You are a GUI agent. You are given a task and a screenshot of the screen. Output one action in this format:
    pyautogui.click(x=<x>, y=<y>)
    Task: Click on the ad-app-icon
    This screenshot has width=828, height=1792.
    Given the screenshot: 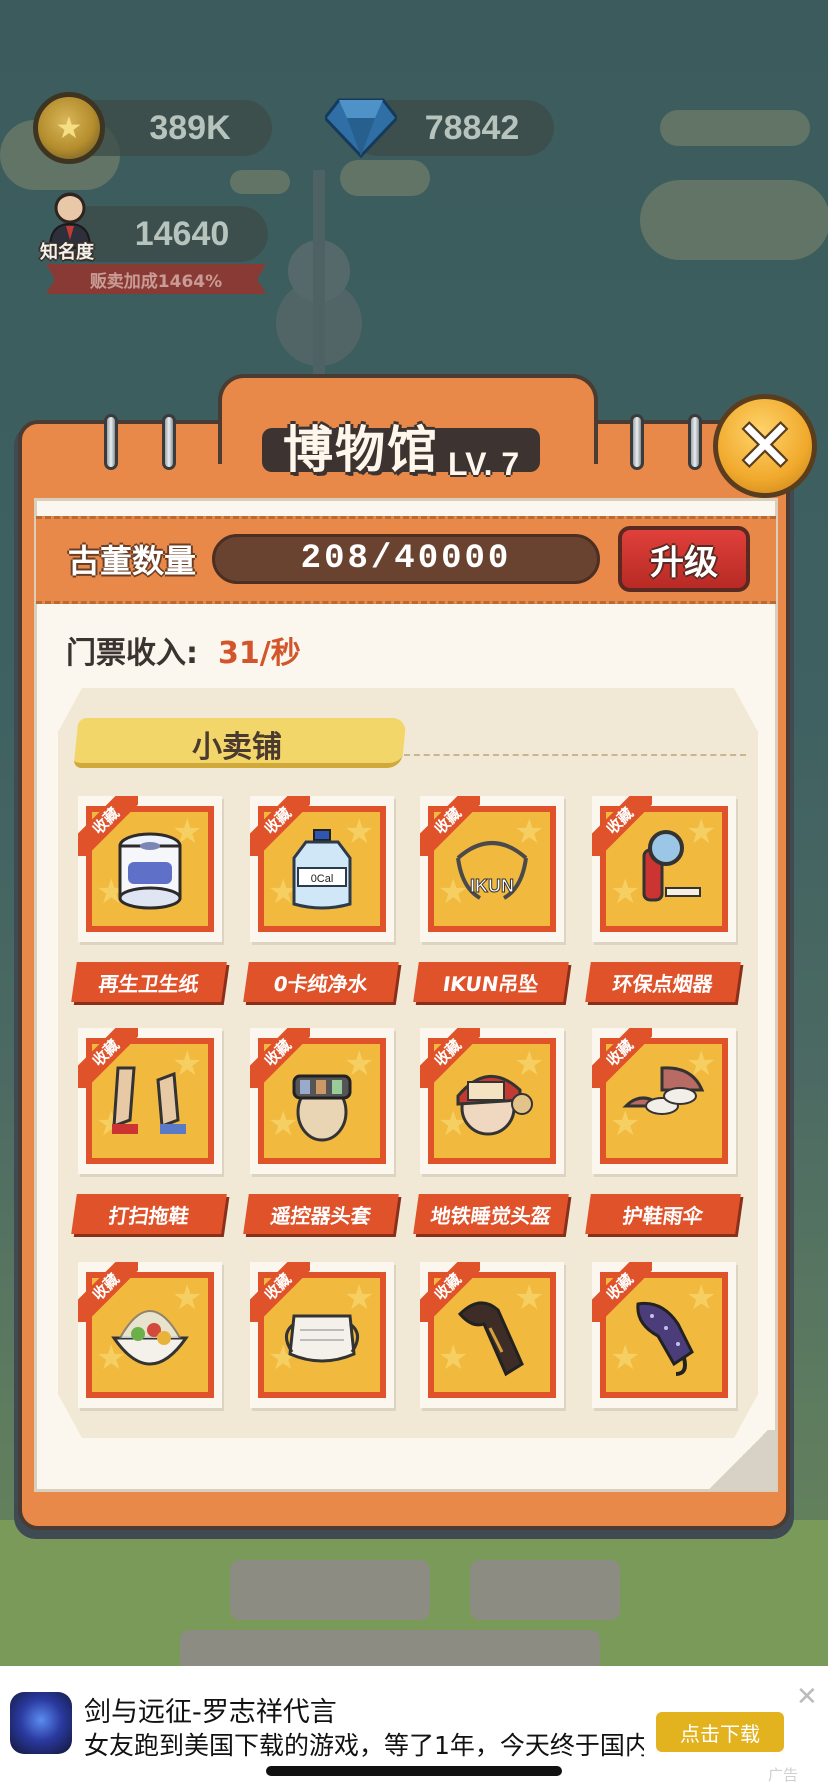 What is the action you would take?
    pyautogui.click(x=41, y=1723)
    